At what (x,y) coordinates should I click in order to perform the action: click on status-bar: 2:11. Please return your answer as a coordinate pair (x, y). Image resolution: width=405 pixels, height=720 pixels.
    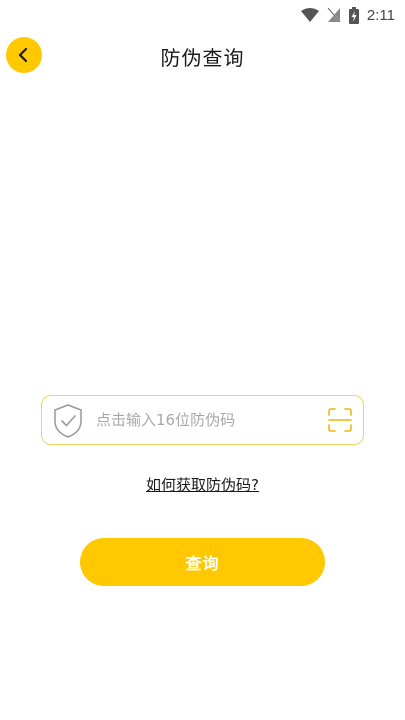
    Looking at the image, I should click on (202, 15).